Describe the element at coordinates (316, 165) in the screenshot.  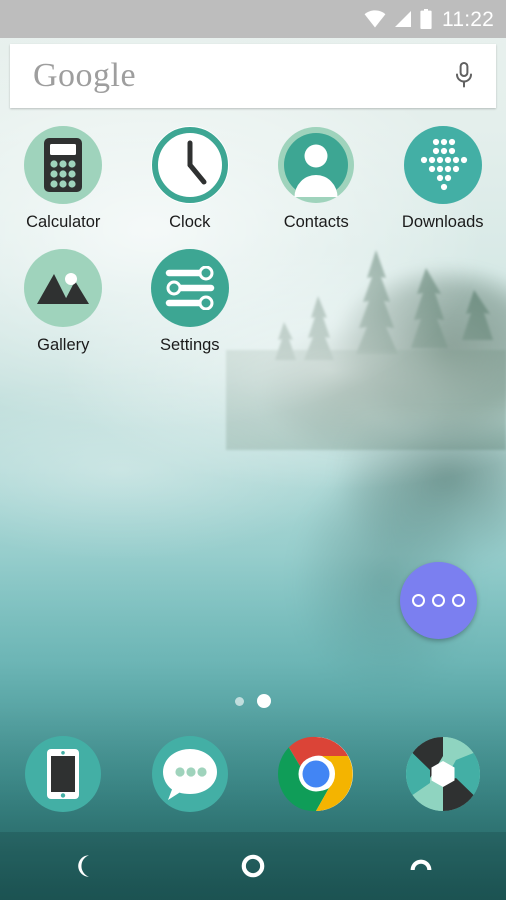
I see `contacts-icon` at that location.